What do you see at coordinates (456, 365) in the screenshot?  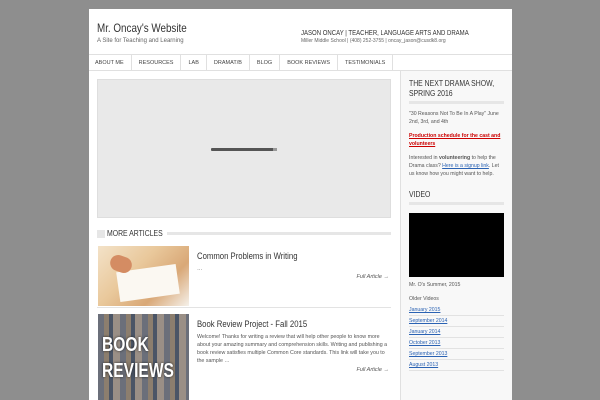 I see `video-archive-link: August 2013` at bounding box center [456, 365].